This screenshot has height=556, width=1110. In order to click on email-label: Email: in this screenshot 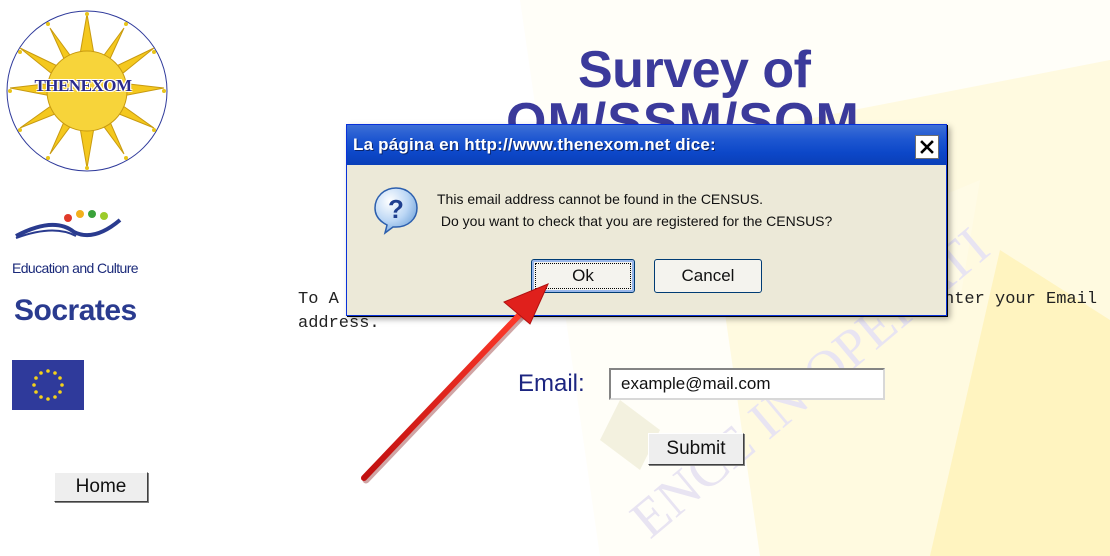, I will do `click(551, 383)`.